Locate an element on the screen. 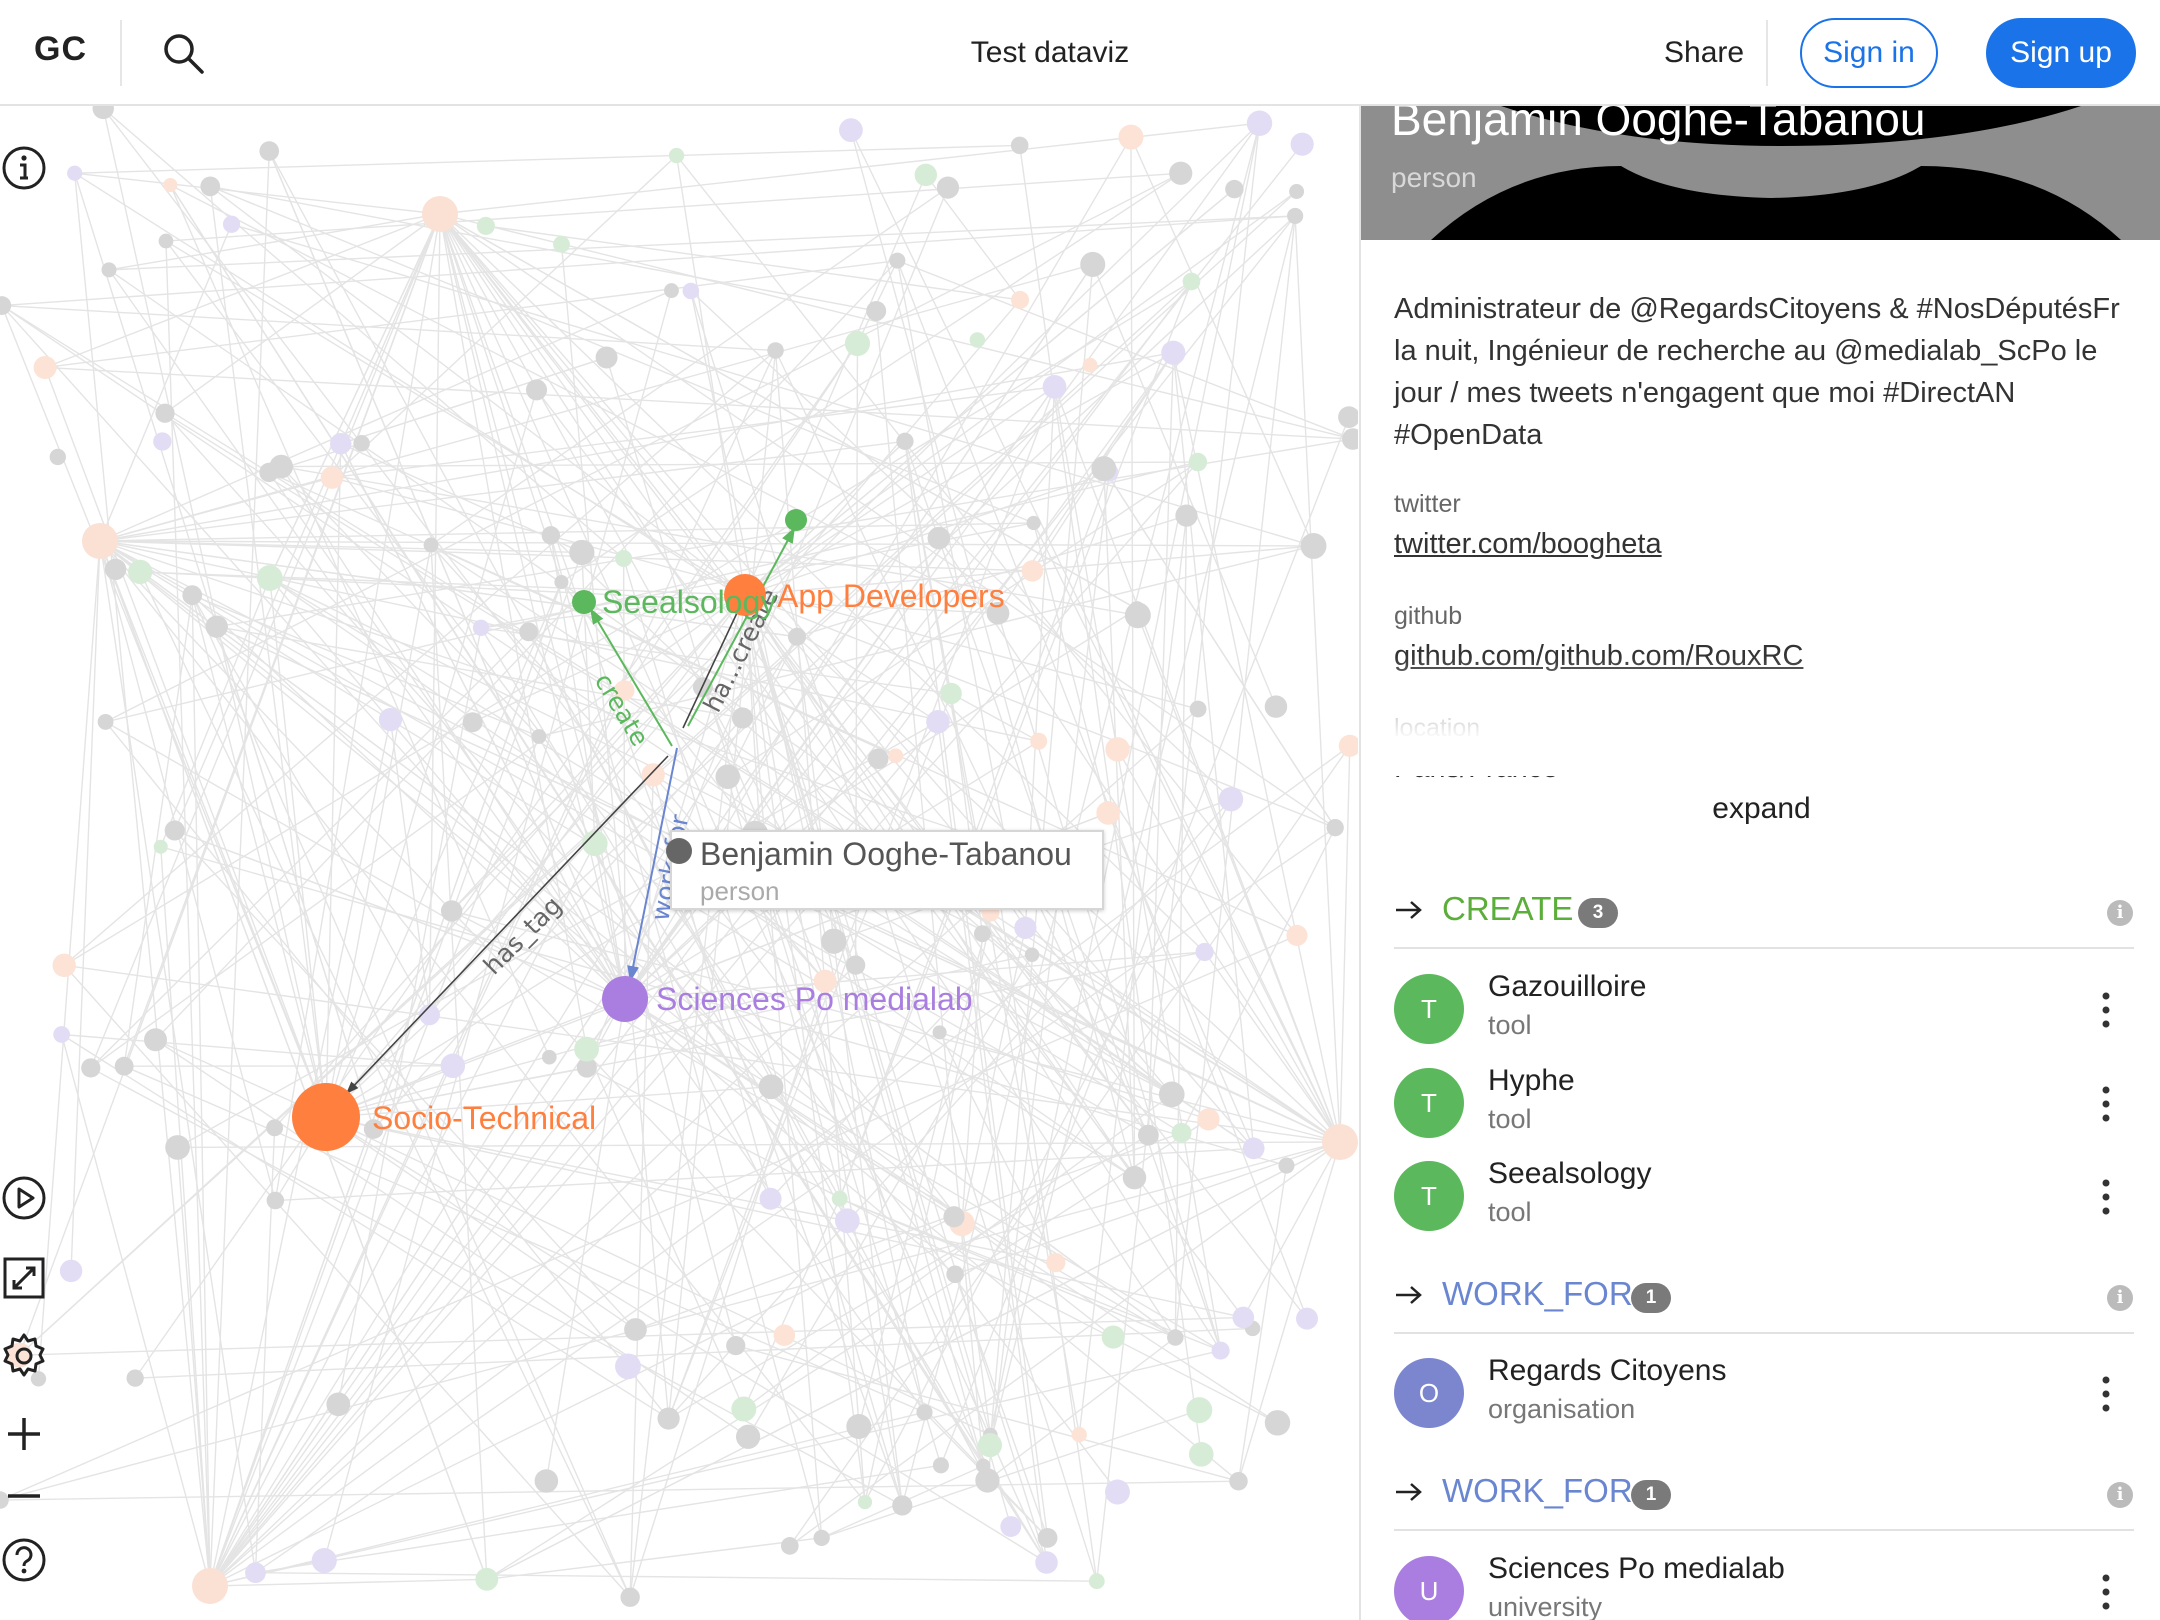 The width and height of the screenshot is (2160, 1620). node-extra-green is located at coordinates (796, 520).